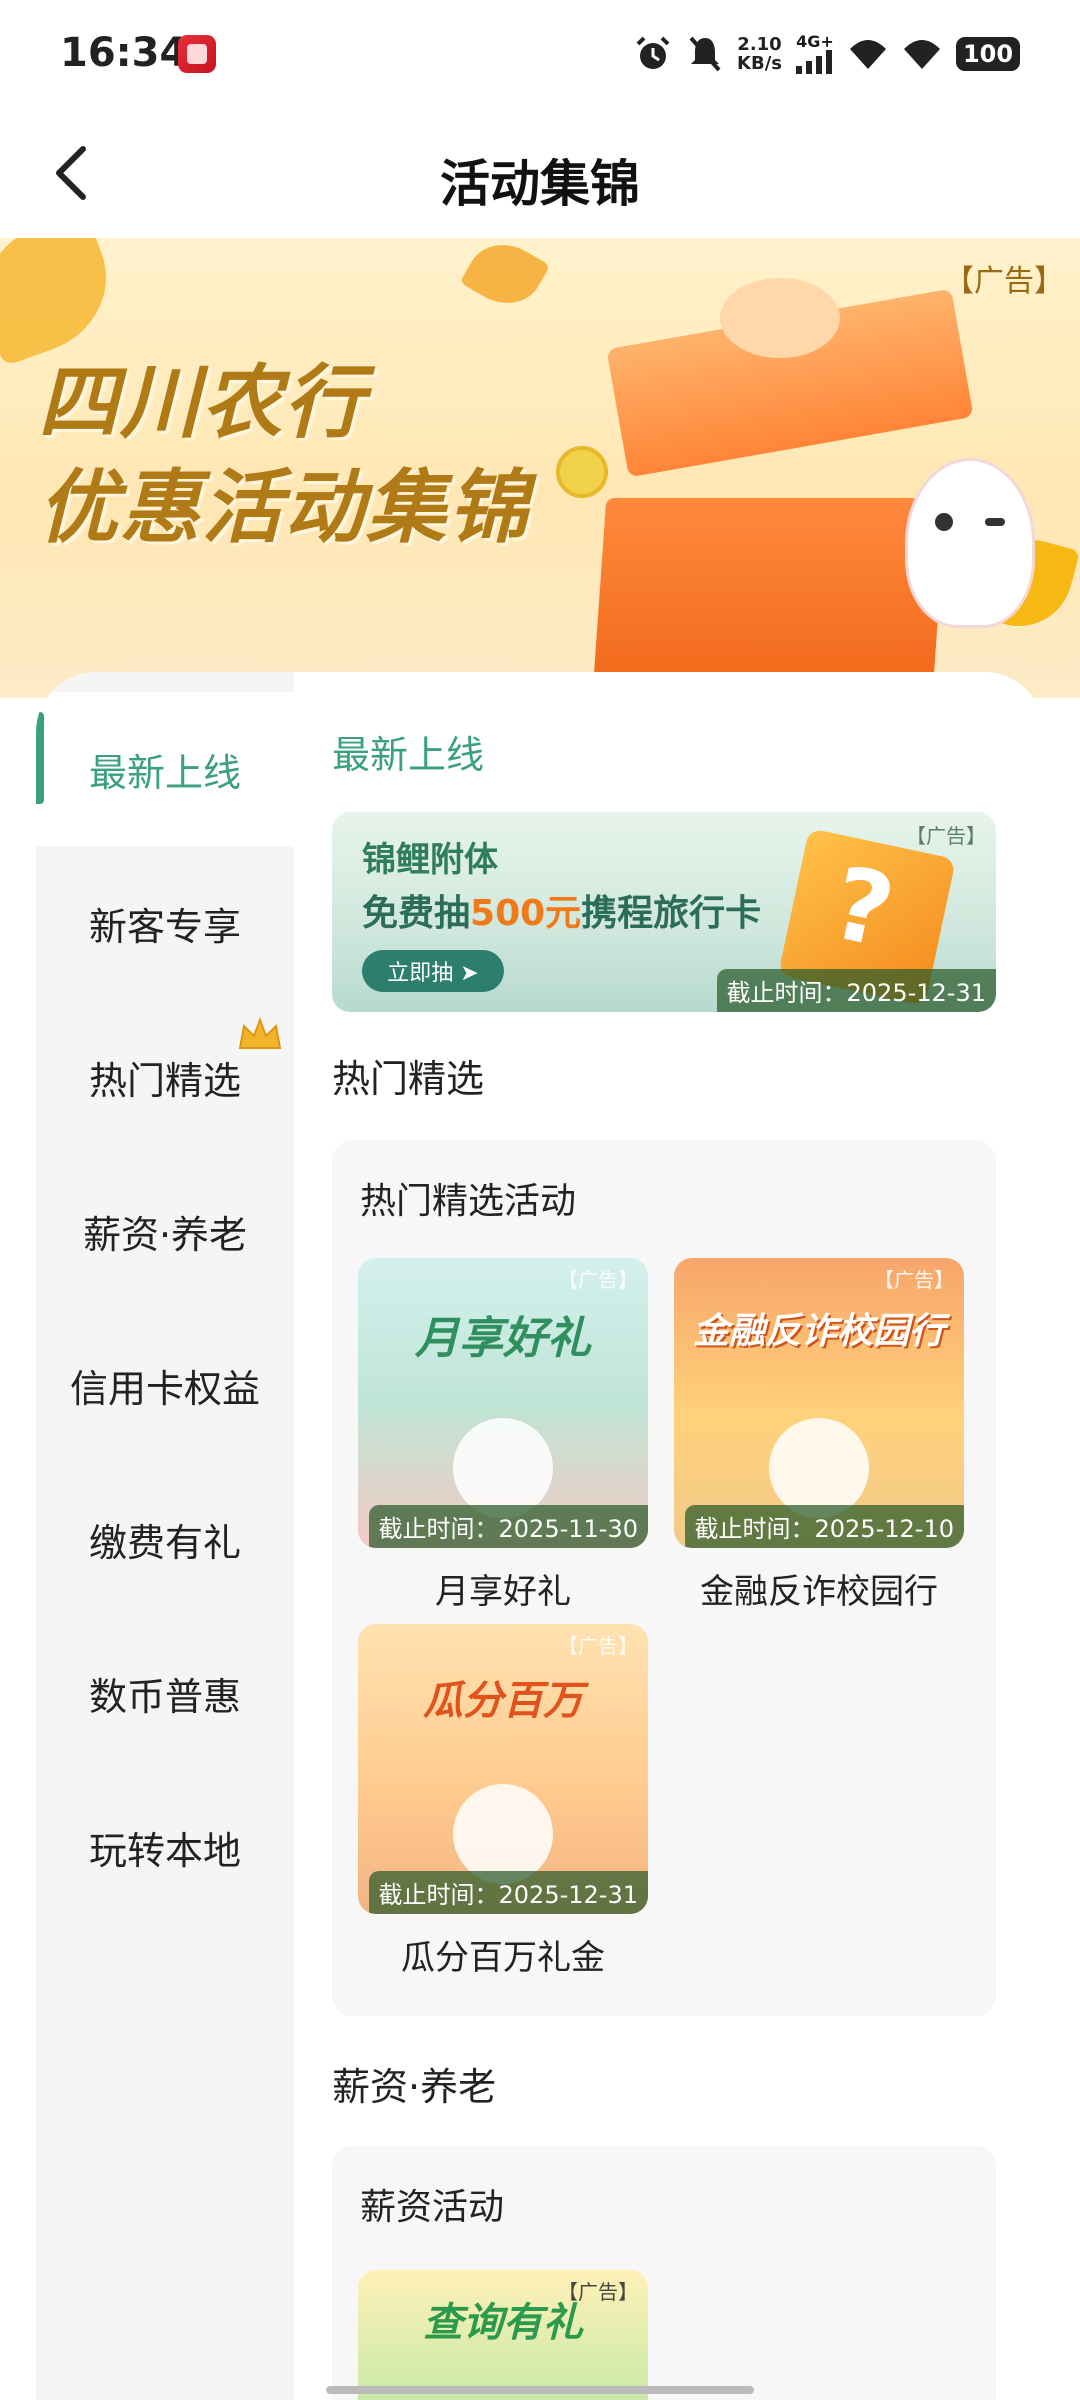 Image resolution: width=1080 pixels, height=2400 pixels. What do you see at coordinates (505, 278) in the screenshot?
I see `maple-leaf-decoration` at bounding box center [505, 278].